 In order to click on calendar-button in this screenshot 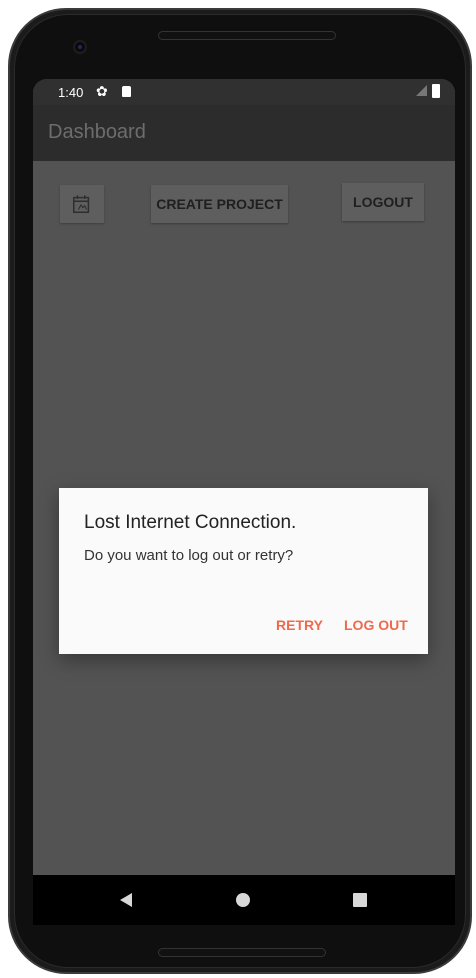, I will do `click(82, 204)`.